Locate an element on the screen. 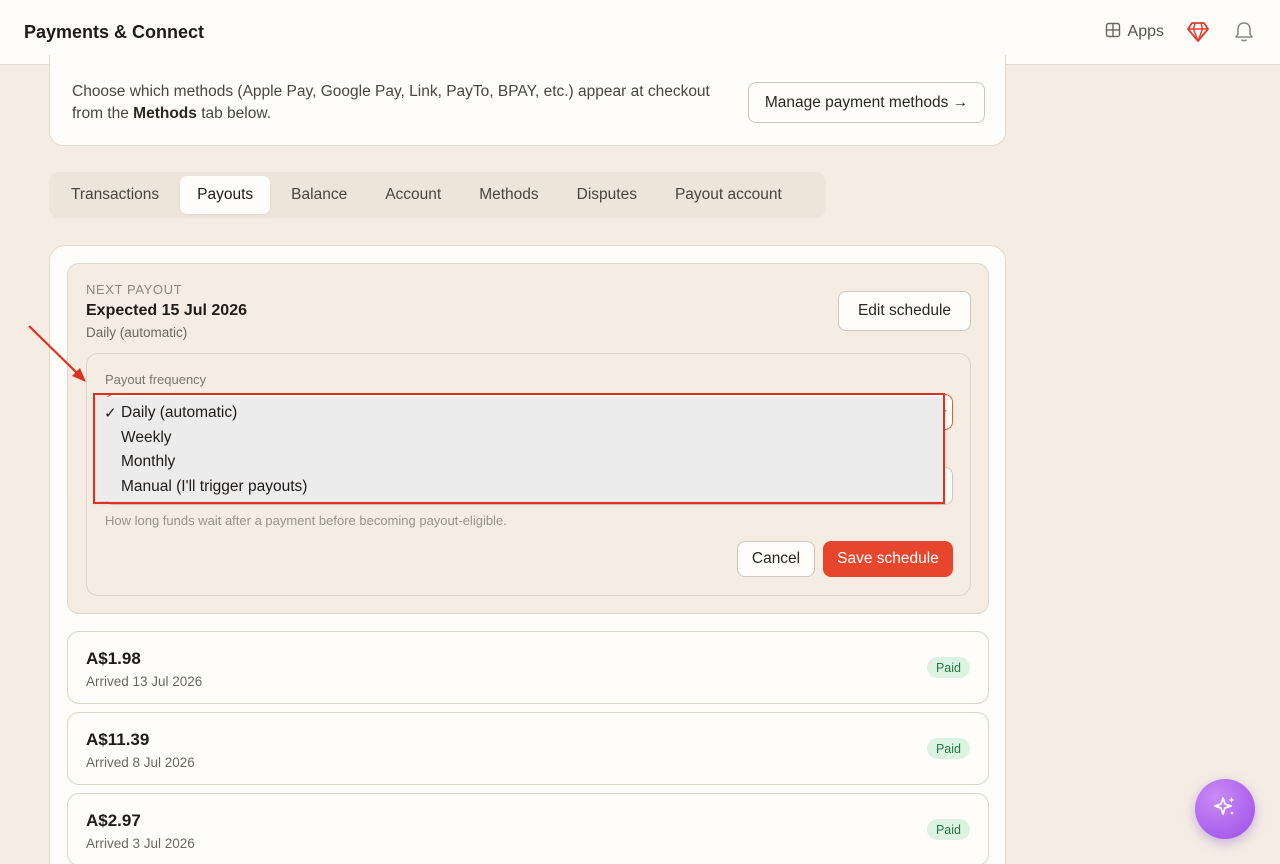  app-title: Payments & Connect is located at coordinates (114, 31).